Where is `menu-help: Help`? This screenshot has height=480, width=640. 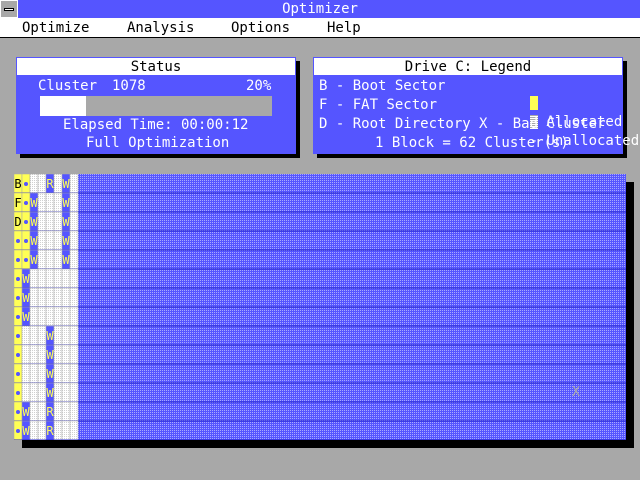
menu-help: Help is located at coordinates (344, 28).